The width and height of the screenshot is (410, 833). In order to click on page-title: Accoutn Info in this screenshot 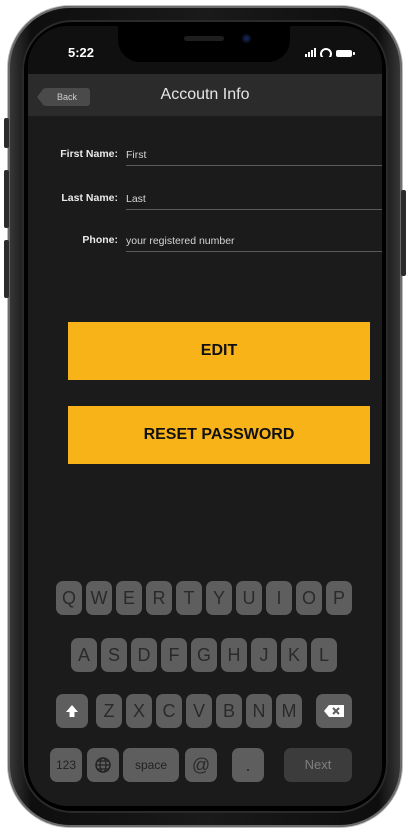, I will do `click(205, 94)`.